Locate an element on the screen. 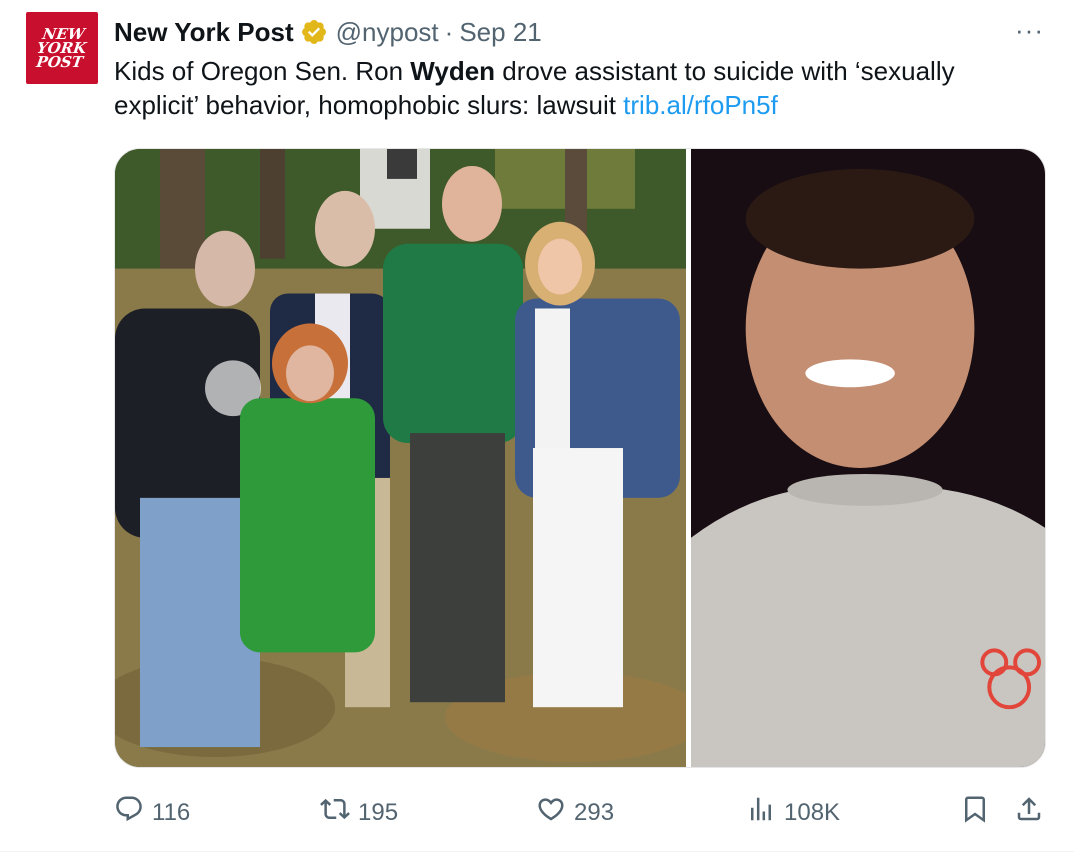 This screenshot has height=852, width=1074. tweet-text-part: Kids of Oregon Sen. Ron is located at coordinates (262, 71).